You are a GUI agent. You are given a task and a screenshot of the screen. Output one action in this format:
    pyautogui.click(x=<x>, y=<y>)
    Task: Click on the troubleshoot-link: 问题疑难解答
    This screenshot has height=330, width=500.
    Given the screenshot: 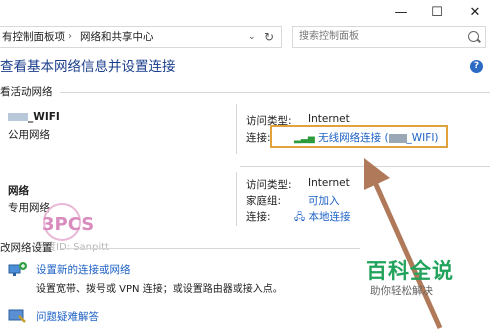 What is the action you would take?
    pyautogui.click(x=67, y=316)
    